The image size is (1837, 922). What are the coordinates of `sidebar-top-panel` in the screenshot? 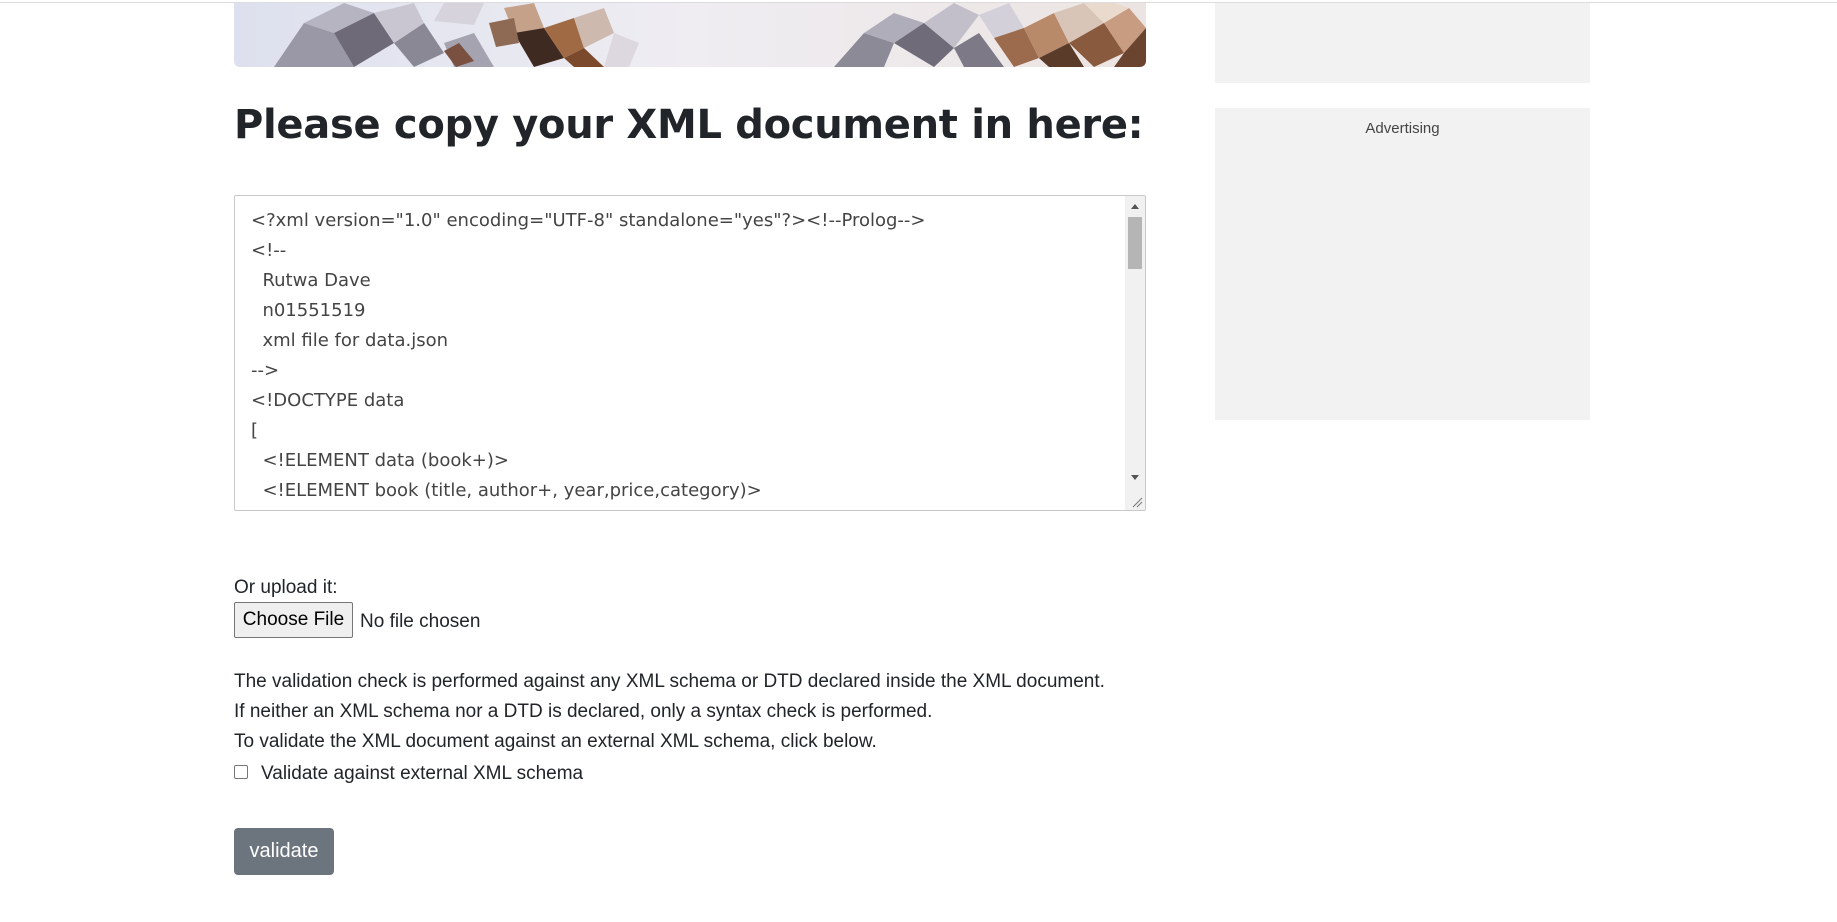 It's located at (1402, 43).